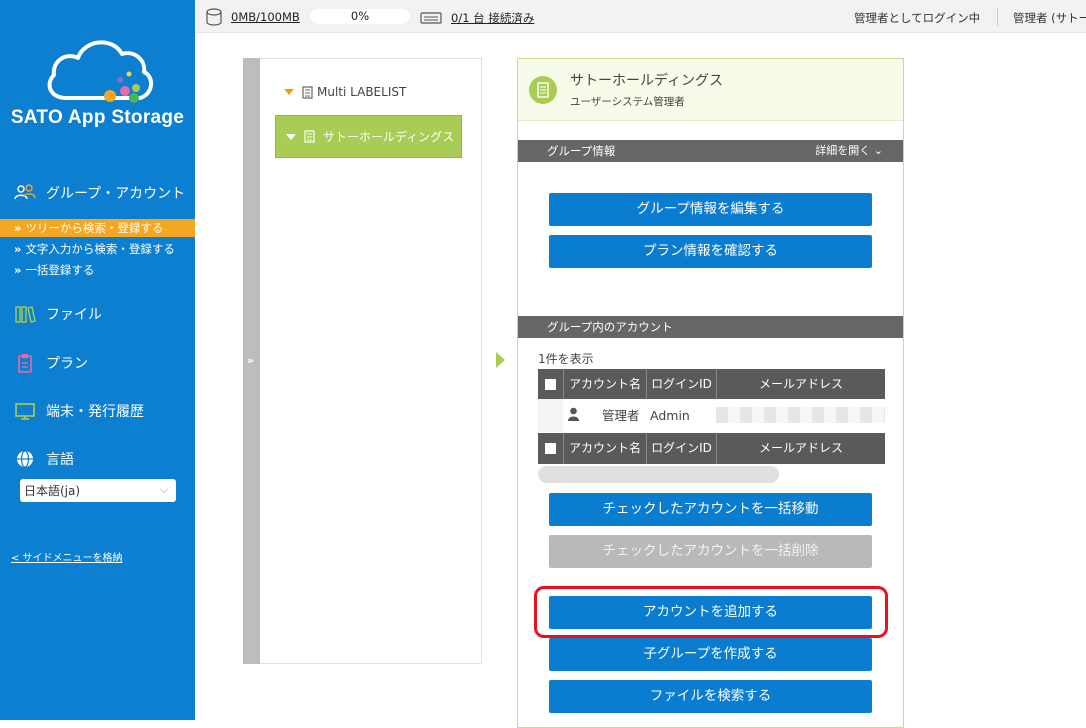 Image resolution: width=1086 pixels, height=728 pixels. I want to click on chevron-down-icon: ⌵, so click(163, 489).